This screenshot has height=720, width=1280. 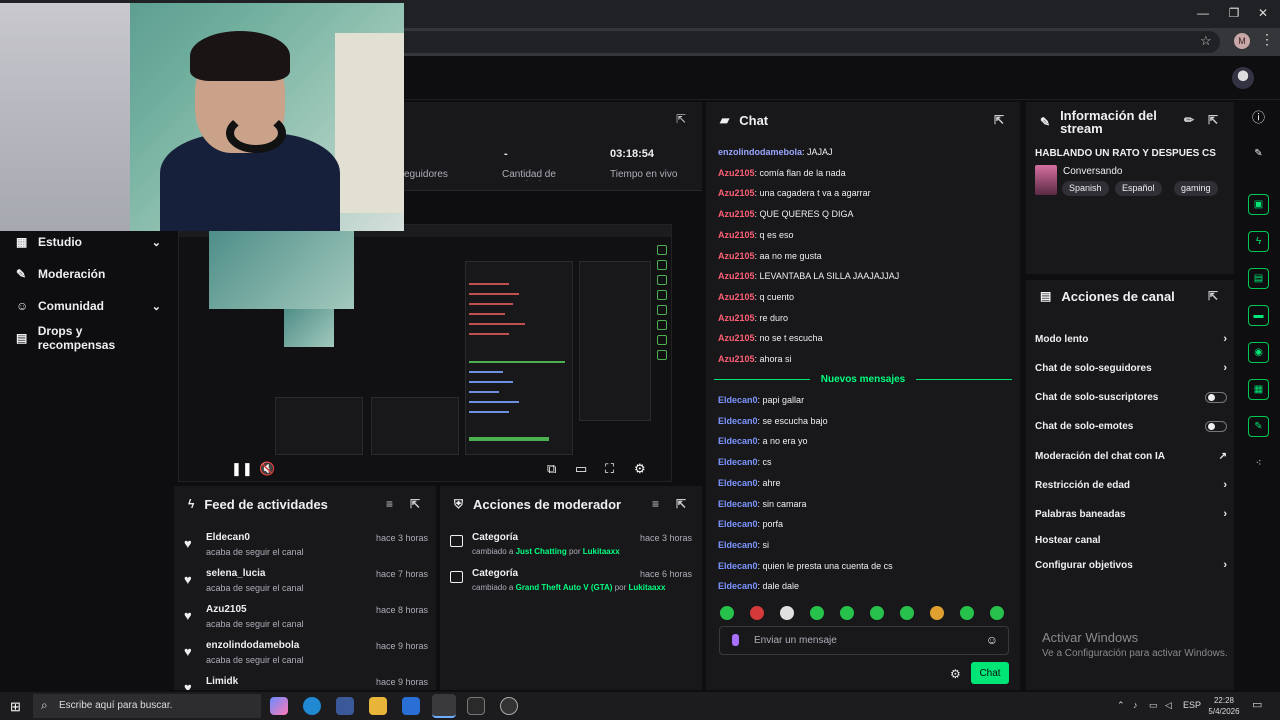 I want to click on mute-icon: 🔇, so click(x=267, y=469).